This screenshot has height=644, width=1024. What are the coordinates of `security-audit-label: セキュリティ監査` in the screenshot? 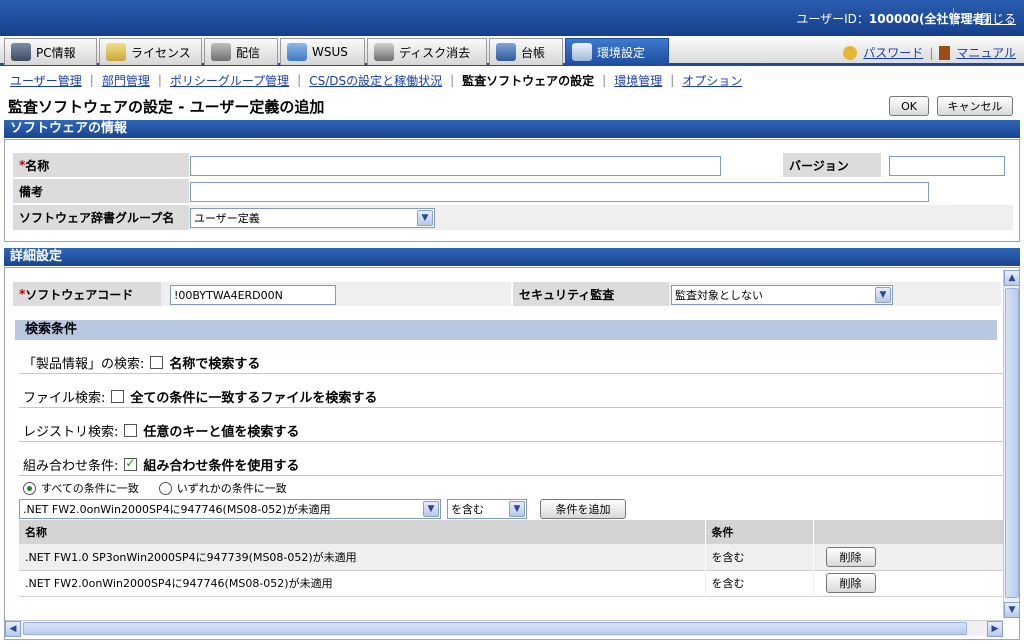 It's located at (591, 294).